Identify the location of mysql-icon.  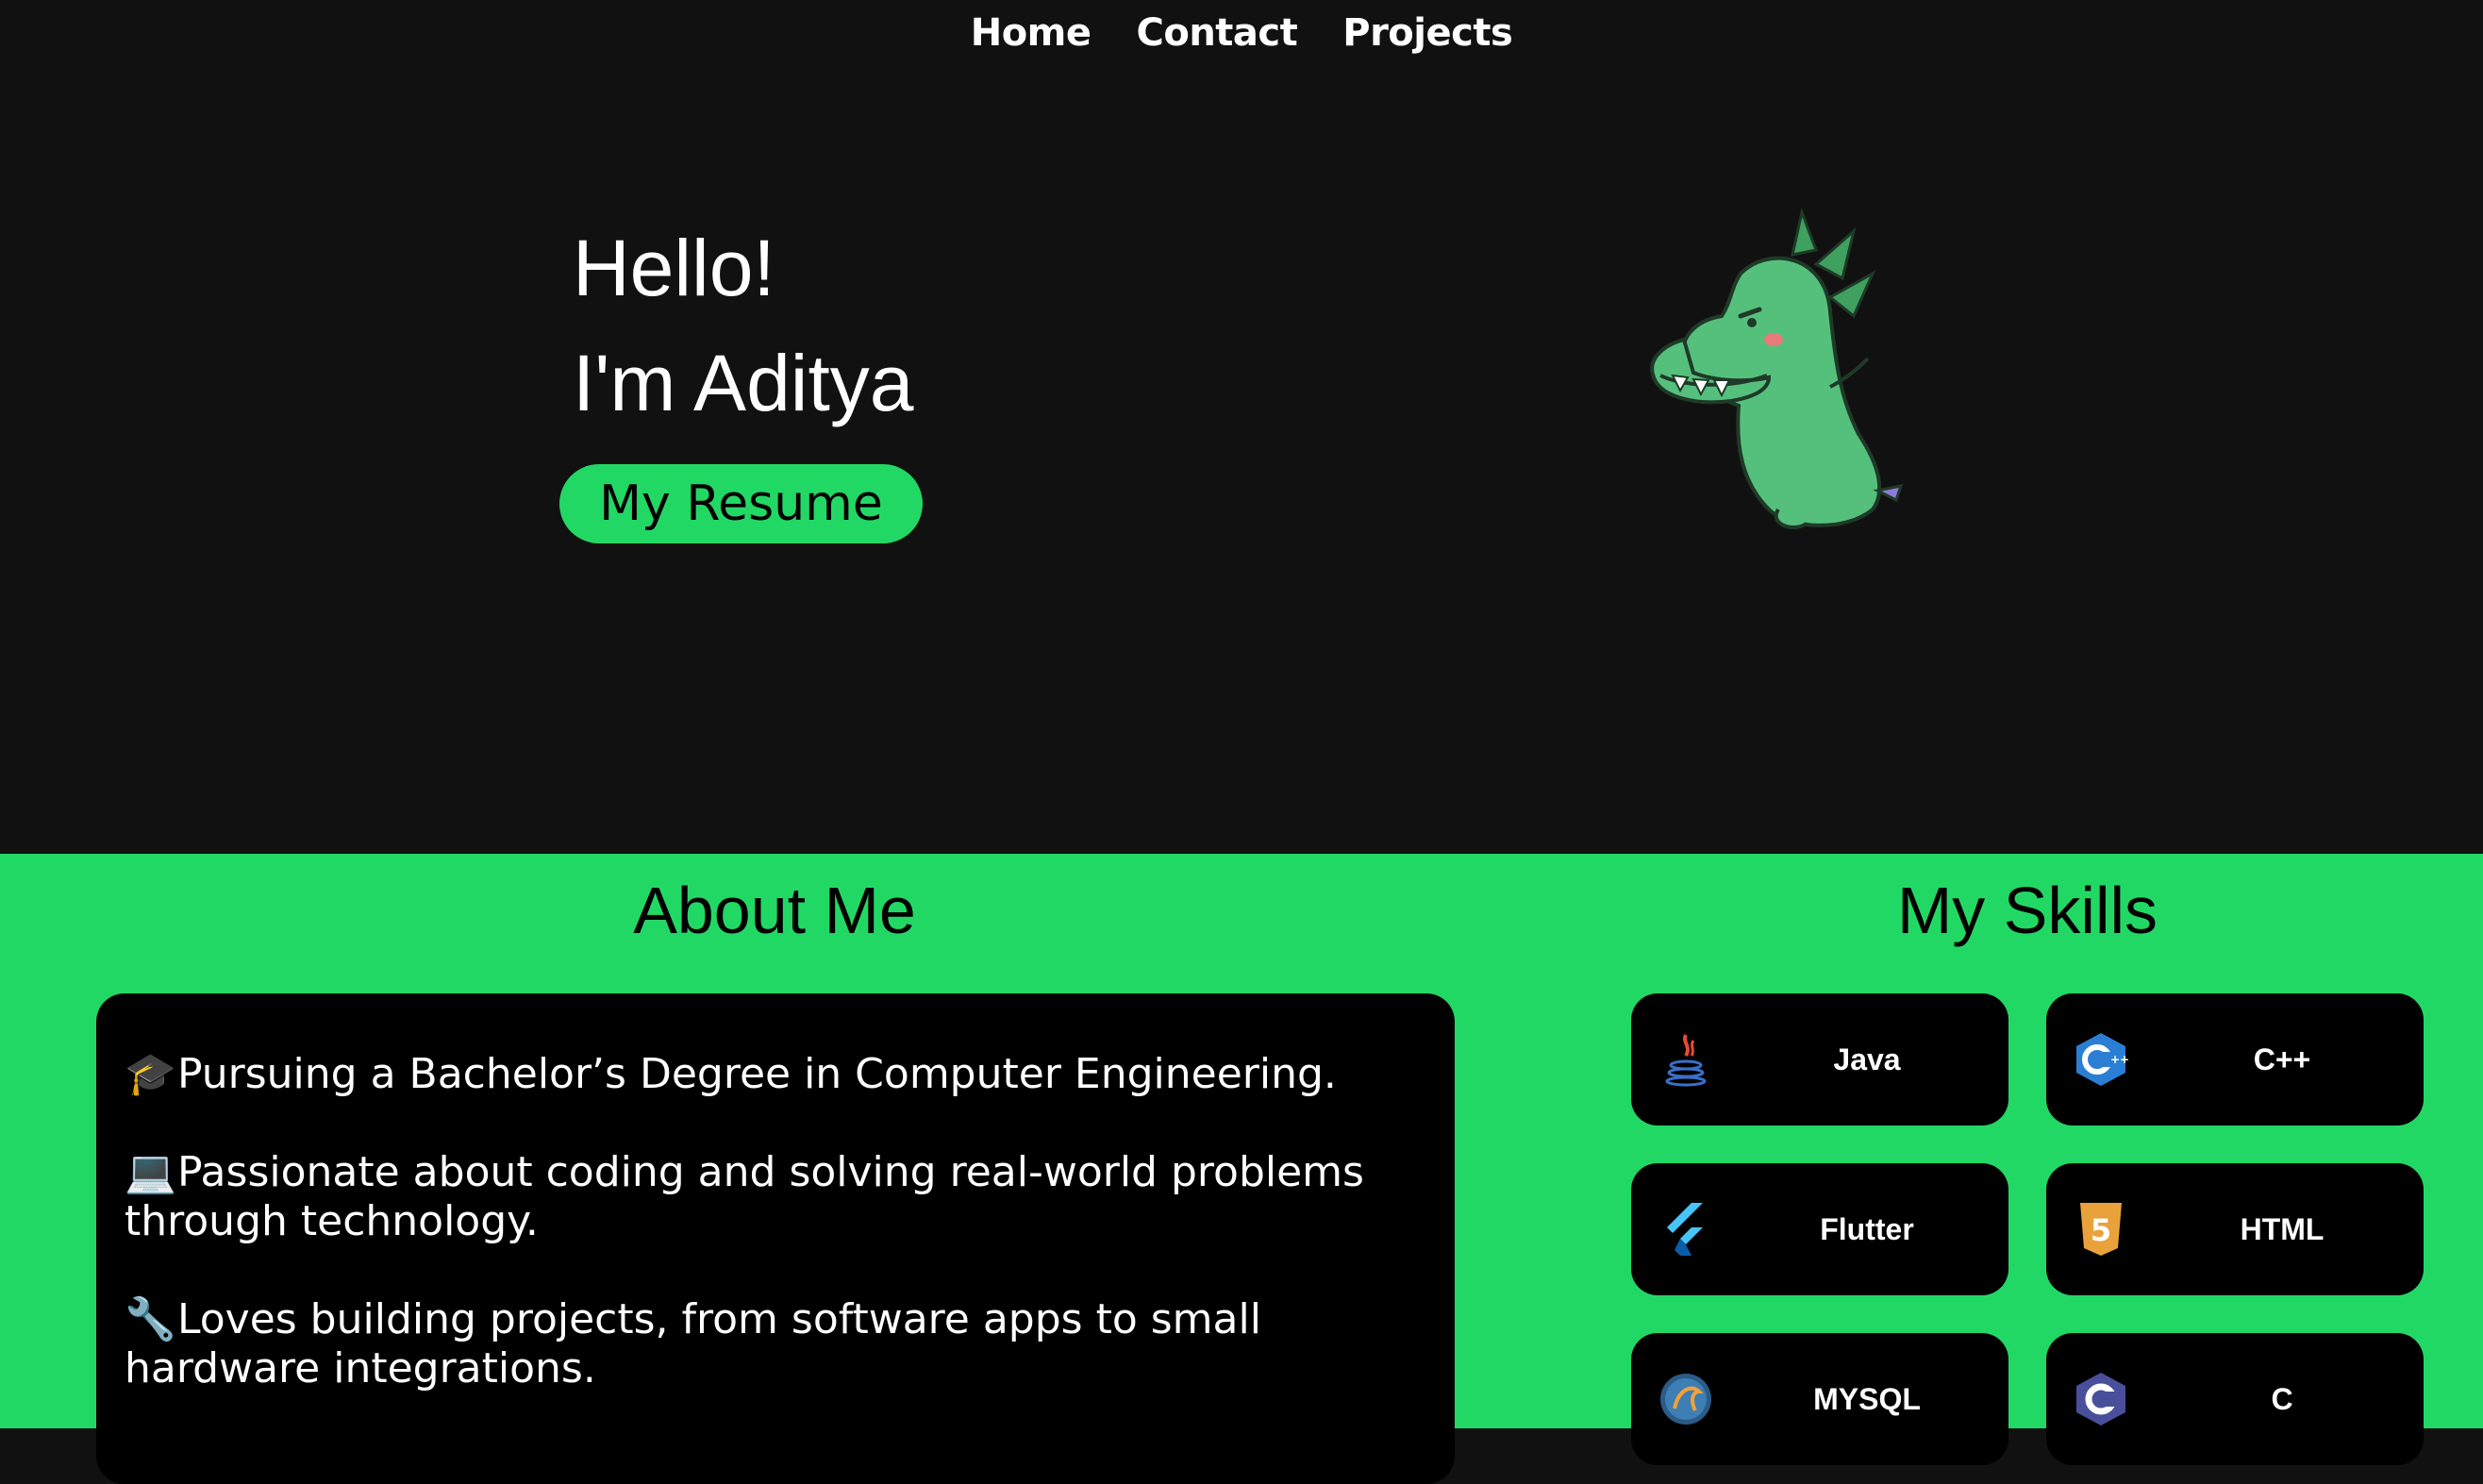
(1685, 1399).